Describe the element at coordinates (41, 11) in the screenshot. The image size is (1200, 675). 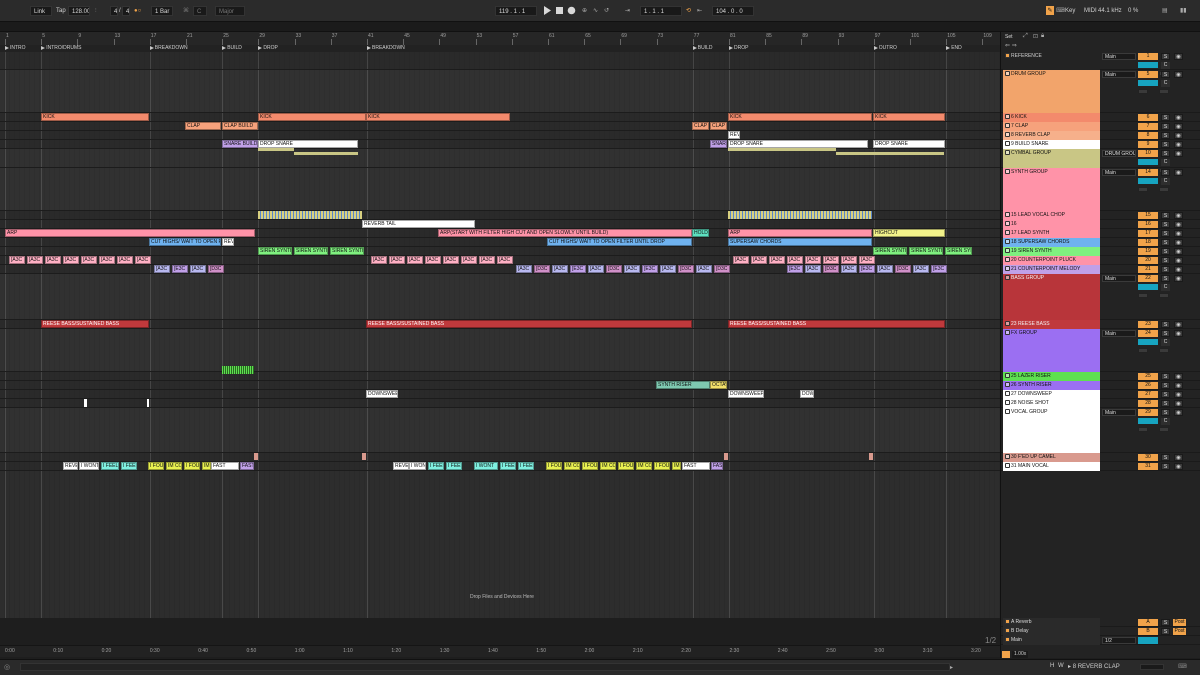
I see `link-button: Link` at that location.